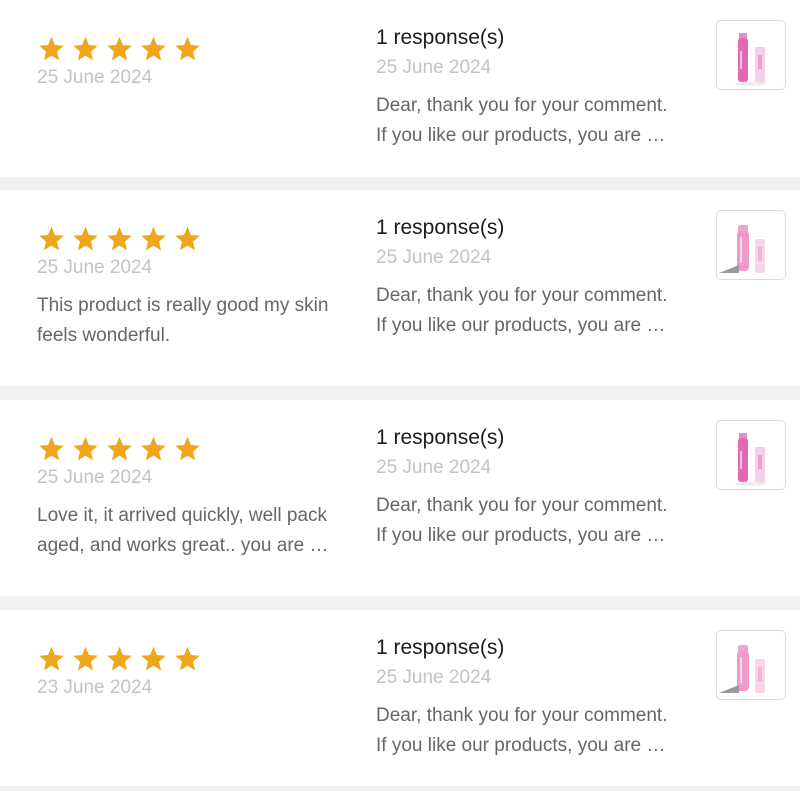 This screenshot has width=800, height=791. I want to click on review-main: 23 June 2024, so click(187, 677).